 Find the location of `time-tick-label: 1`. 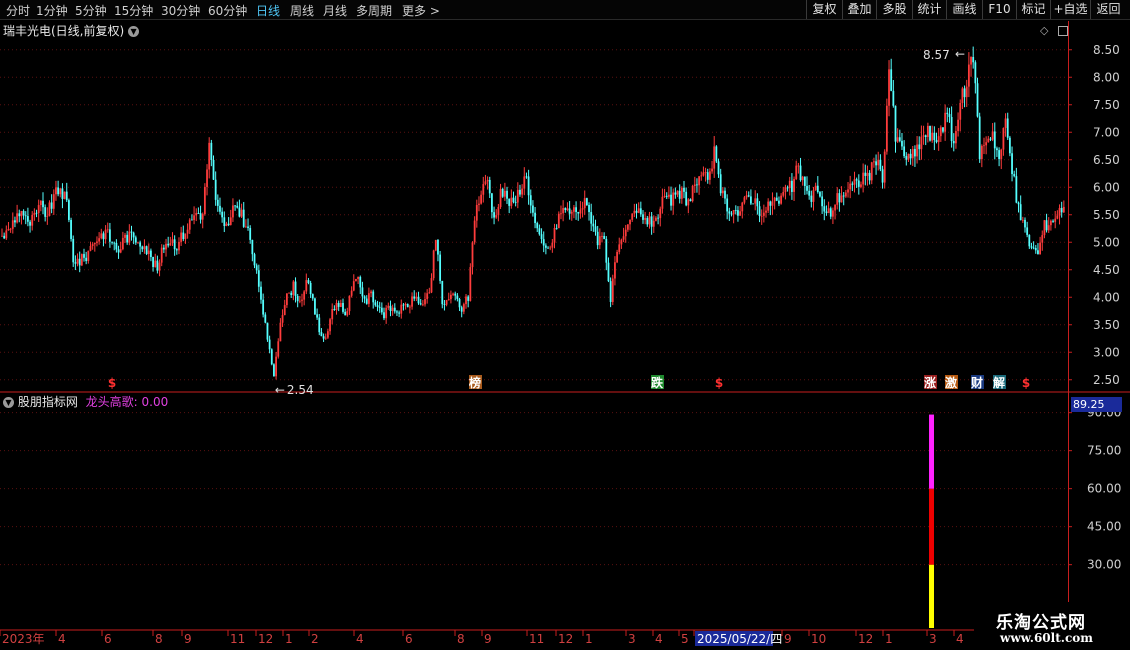

time-tick-label: 1 is located at coordinates (589, 639).